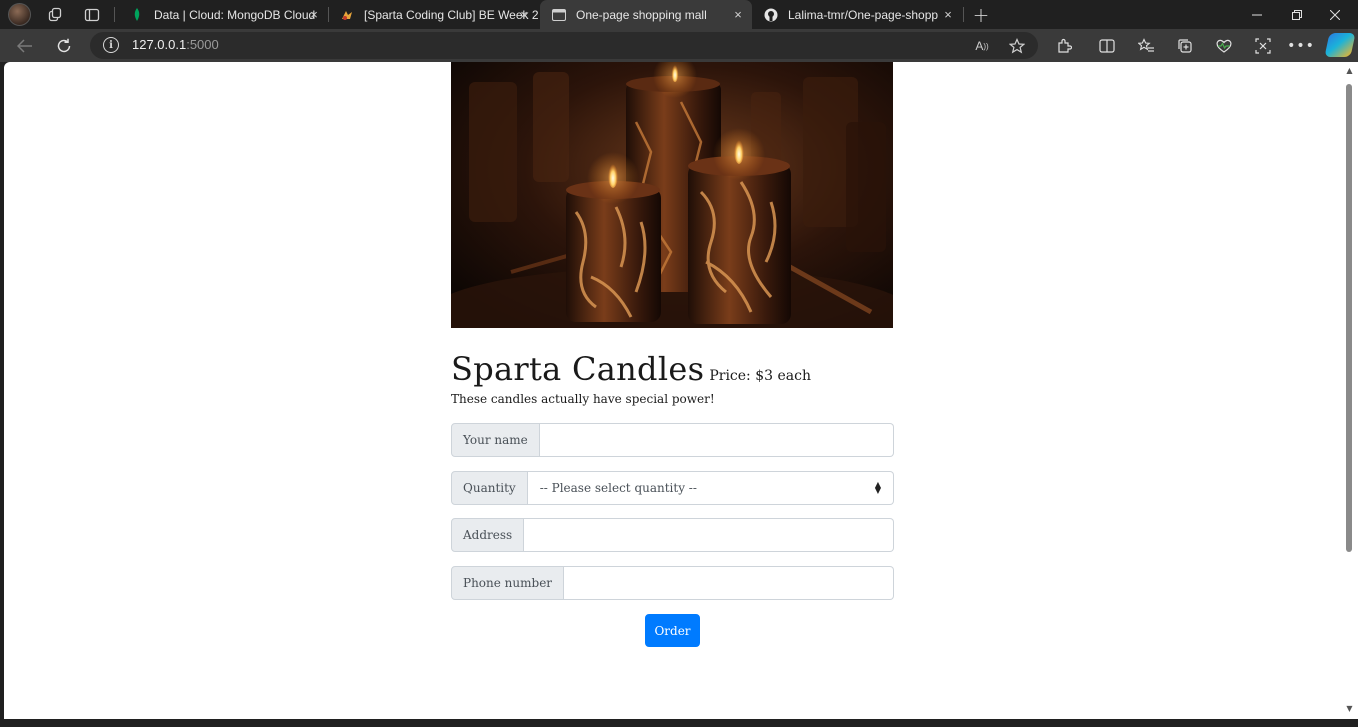 The image size is (1358, 727). Describe the element at coordinates (1185, 46) in the screenshot. I see `collections-icon` at that location.